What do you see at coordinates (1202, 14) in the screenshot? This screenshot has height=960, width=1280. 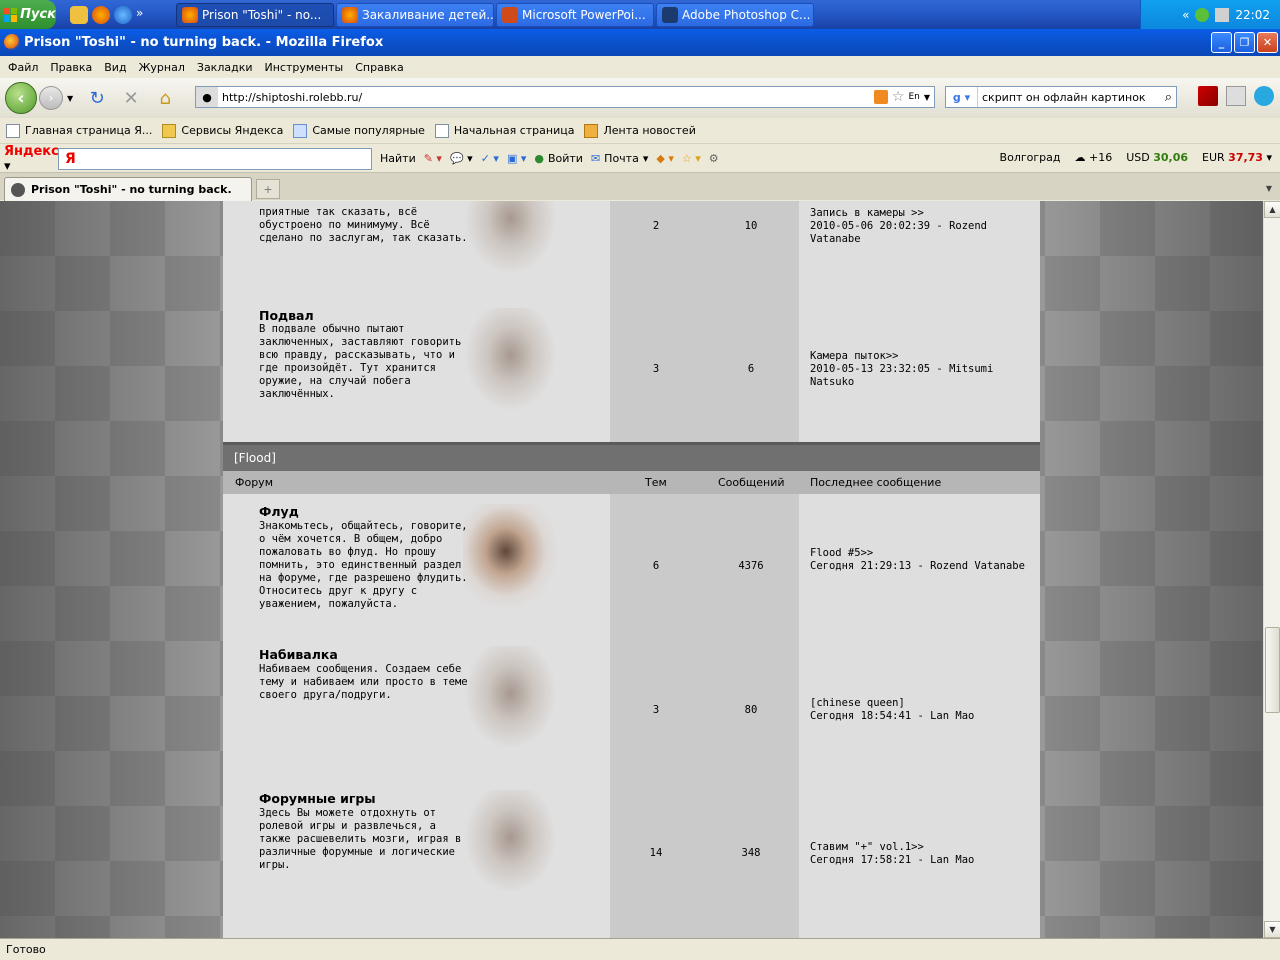 I see `tray-network-icon` at bounding box center [1202, 14].